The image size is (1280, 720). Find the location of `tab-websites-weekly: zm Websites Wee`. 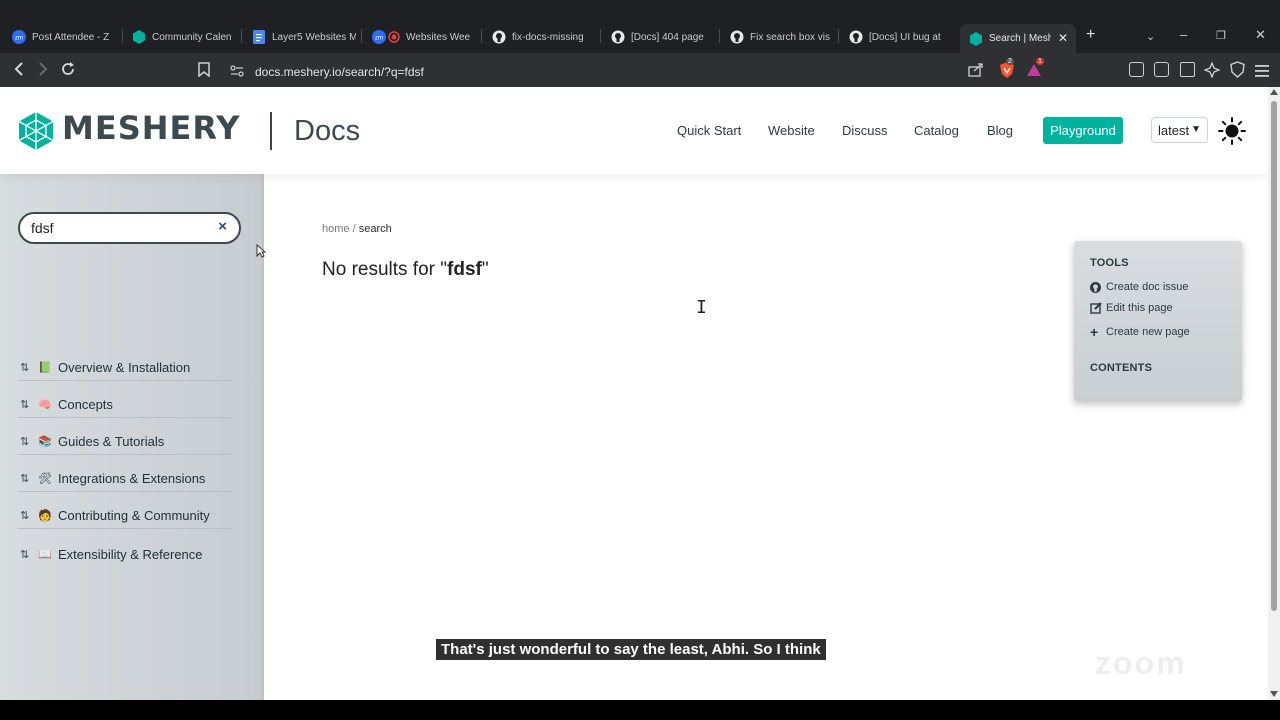

tab-websites-weekly: zm Websites Wee is located at coordinates (422, 37).